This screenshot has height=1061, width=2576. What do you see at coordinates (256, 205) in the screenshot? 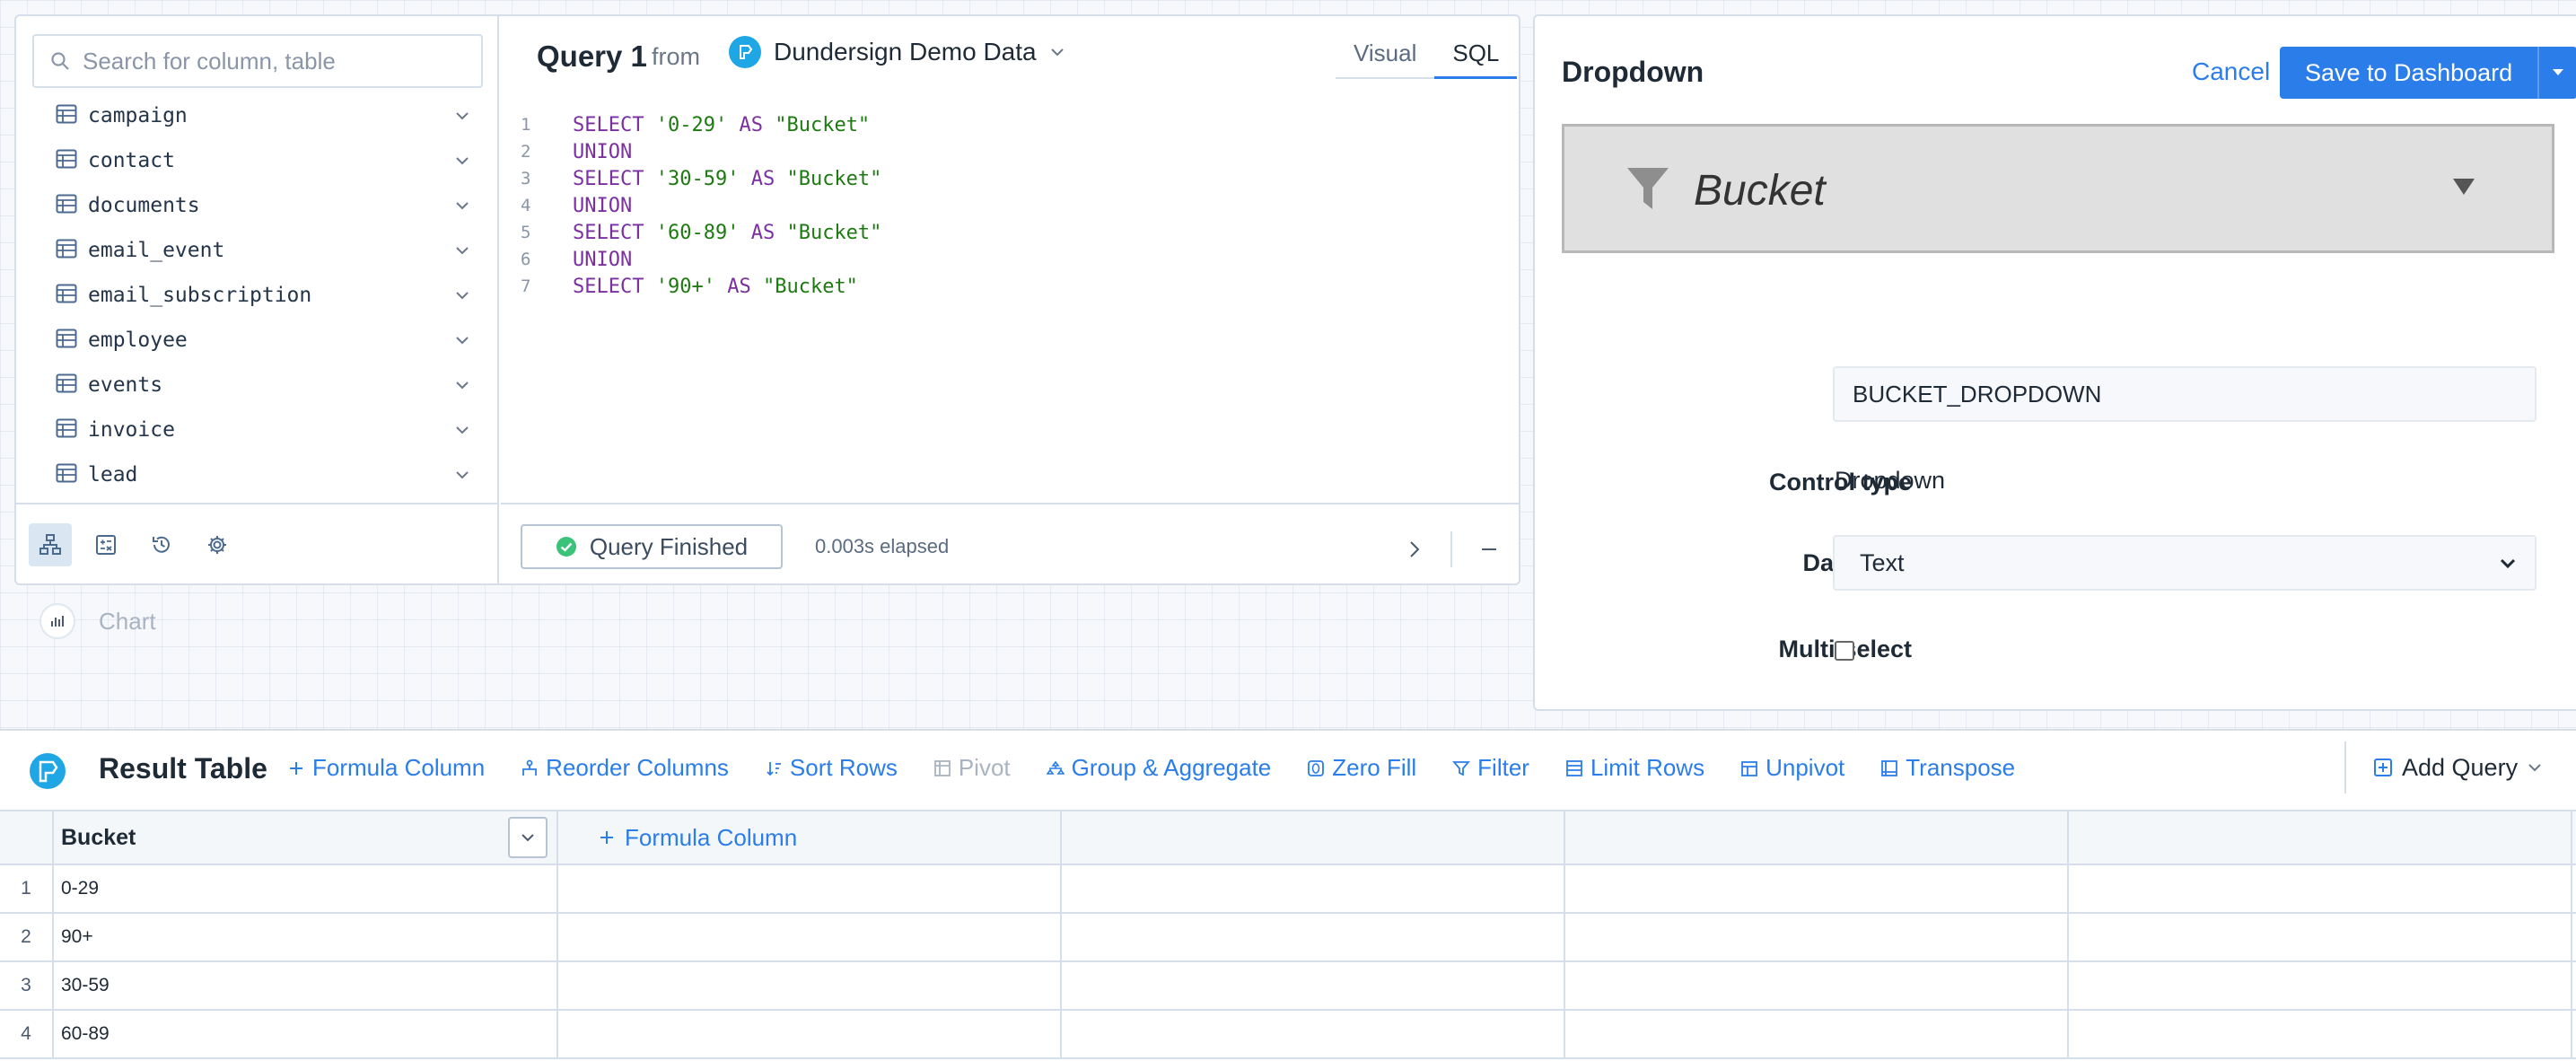
I see `schema-table-documents: documents` at bounding box center [256, 205].